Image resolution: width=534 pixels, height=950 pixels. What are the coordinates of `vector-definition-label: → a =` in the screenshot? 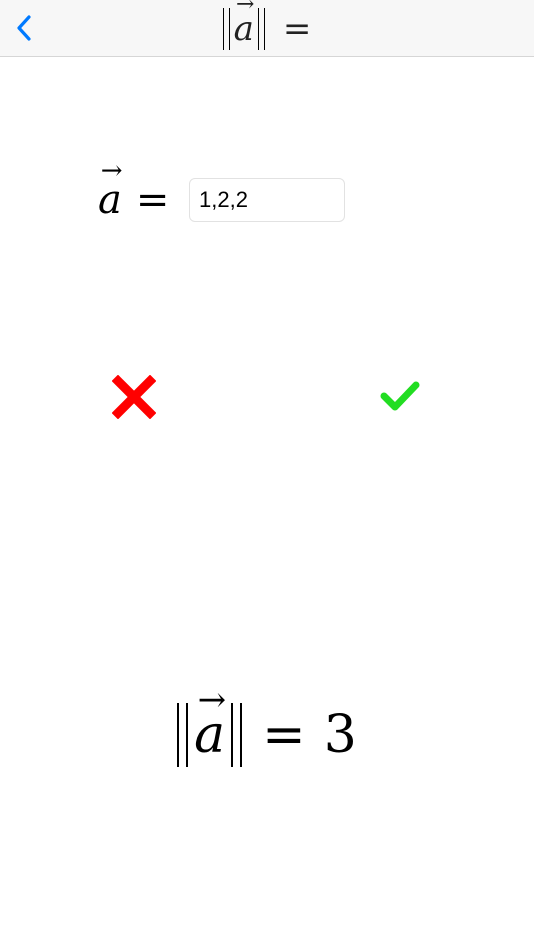 It's located at (134, 193).